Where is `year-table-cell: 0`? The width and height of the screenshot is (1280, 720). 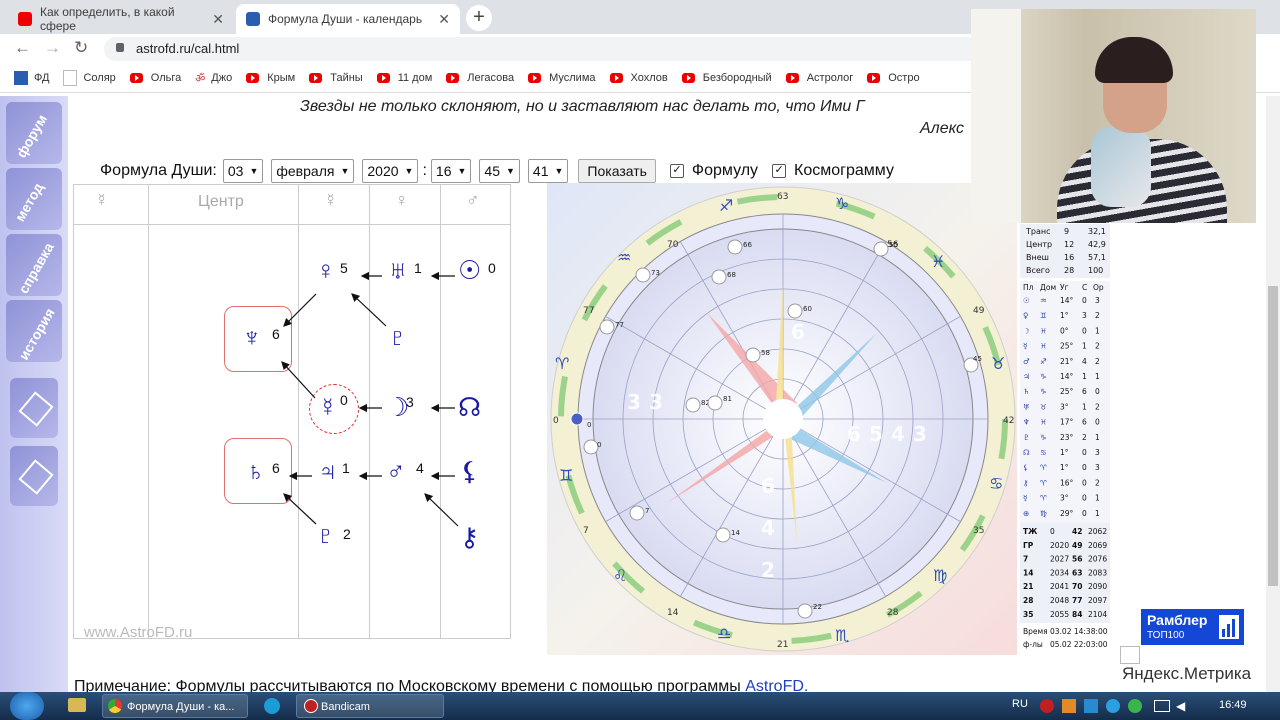
year-table-cell: 0 is located at coordinates (1052, 531).